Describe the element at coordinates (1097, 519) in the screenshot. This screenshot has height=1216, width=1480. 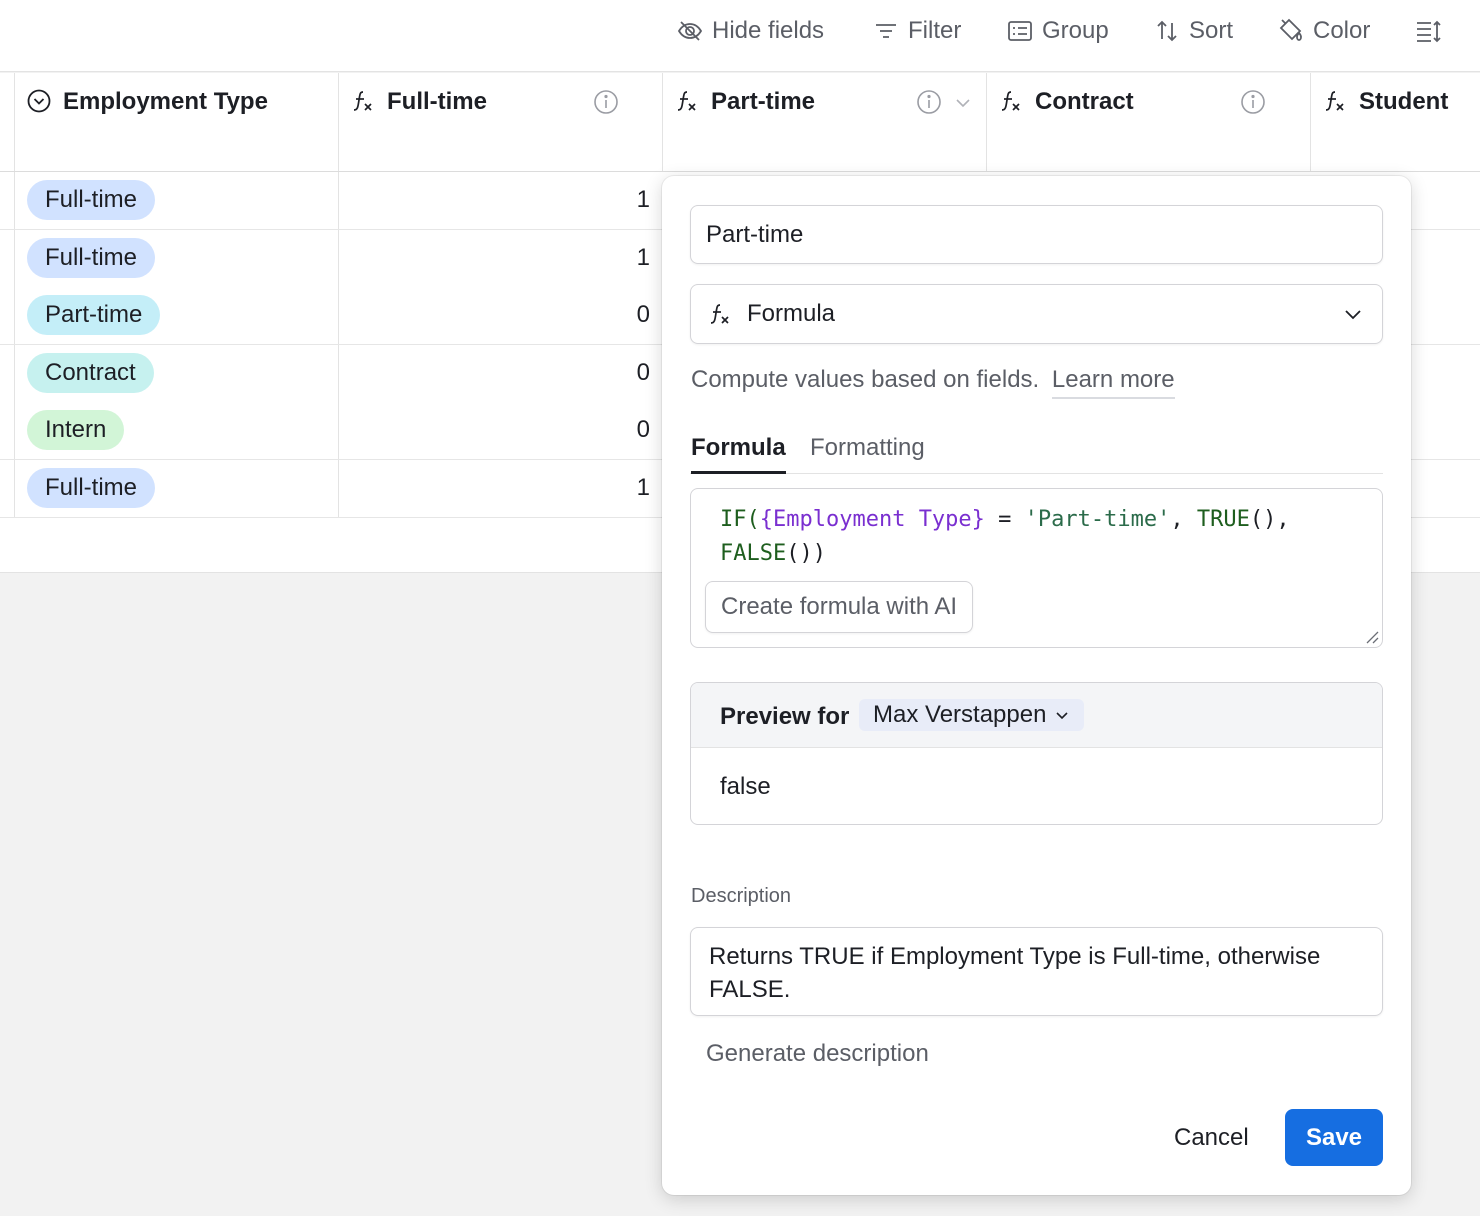
I see `formula-string: 'Part-time'` at that location.